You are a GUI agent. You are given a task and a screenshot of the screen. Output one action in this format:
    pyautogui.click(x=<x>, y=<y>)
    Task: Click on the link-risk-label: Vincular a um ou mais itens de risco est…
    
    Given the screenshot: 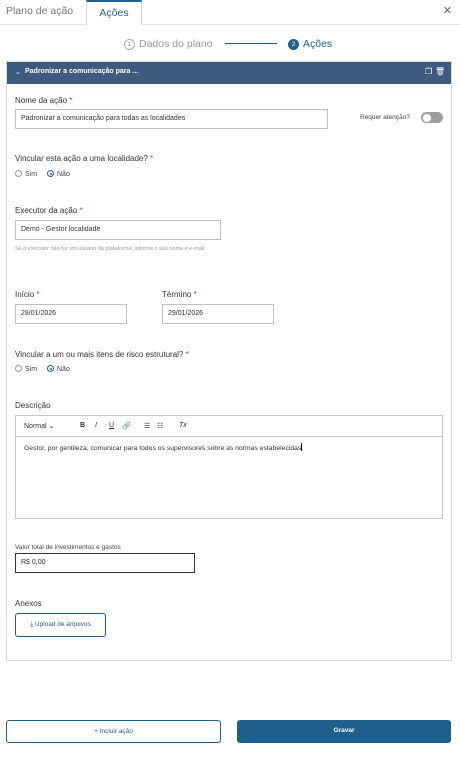 What is the action you would take?
    pyautogui.click(x=102, y=354)
    